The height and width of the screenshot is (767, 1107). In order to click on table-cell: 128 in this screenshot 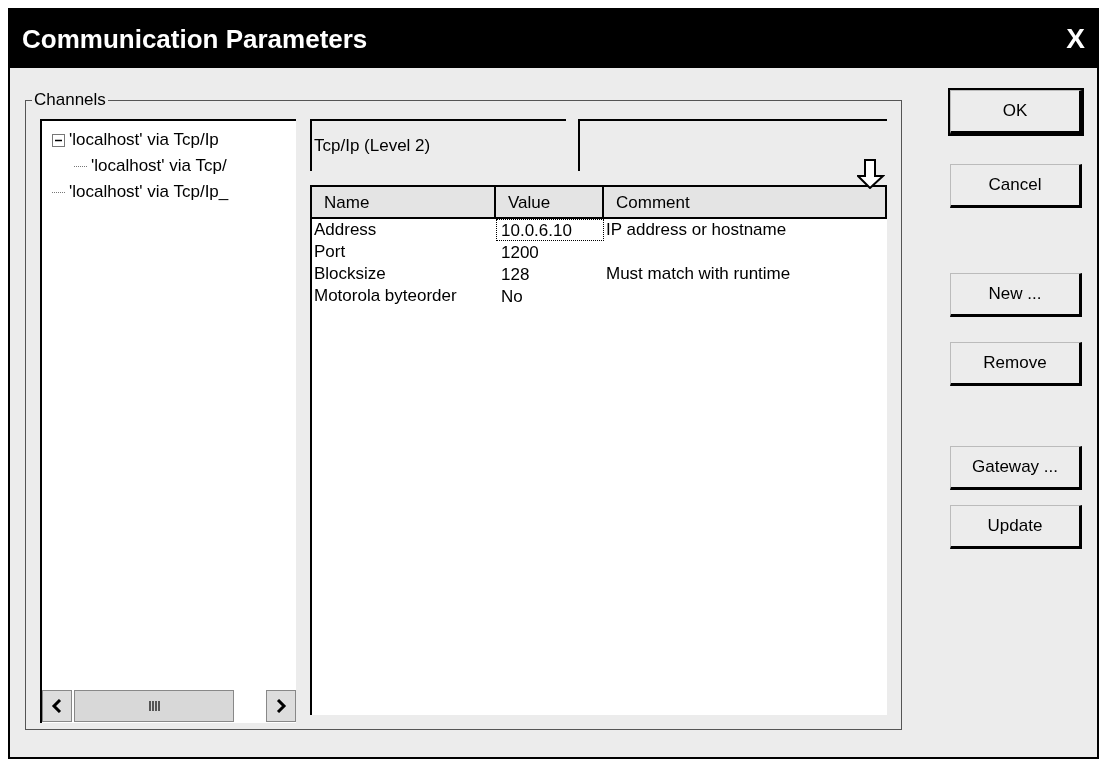, I will do `click(550, 274)`.